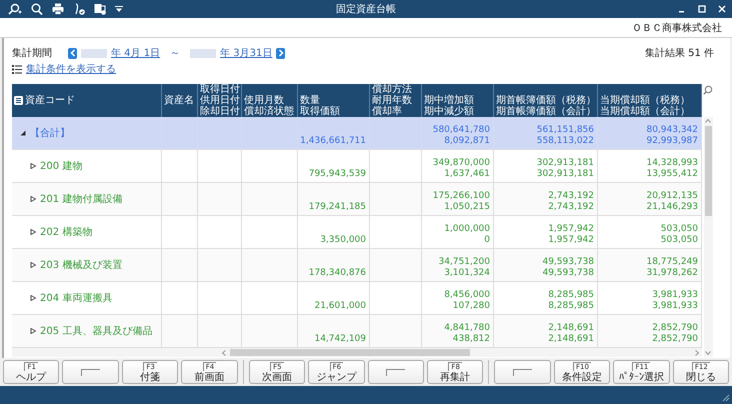 The width and height of the screenshot is (732, 404). What do you see at coordinates (722, 9) in the screenshot?
I see `close-icon` at bounding box center [722, 9].